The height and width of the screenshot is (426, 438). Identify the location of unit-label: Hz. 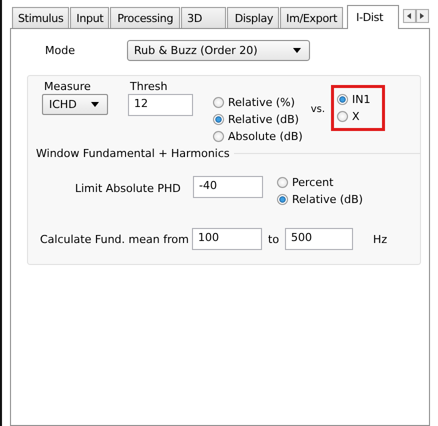
(380, 239).